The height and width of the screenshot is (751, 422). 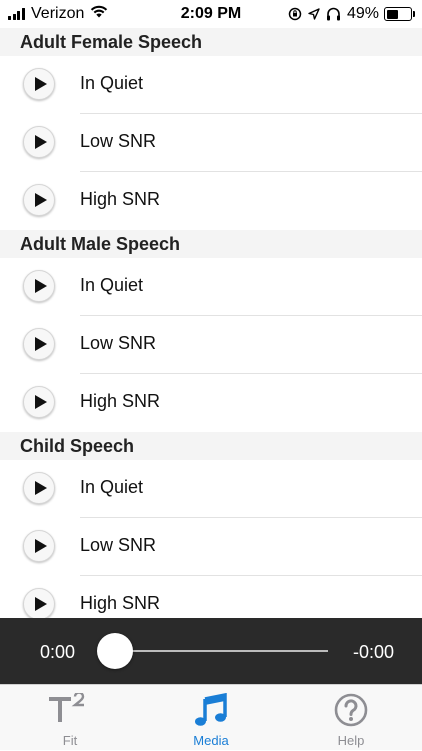 What do you see at coordinates (211, 446) in the screenshot?
I see `section-header: Child Speech` at bounding box center [211, 446].